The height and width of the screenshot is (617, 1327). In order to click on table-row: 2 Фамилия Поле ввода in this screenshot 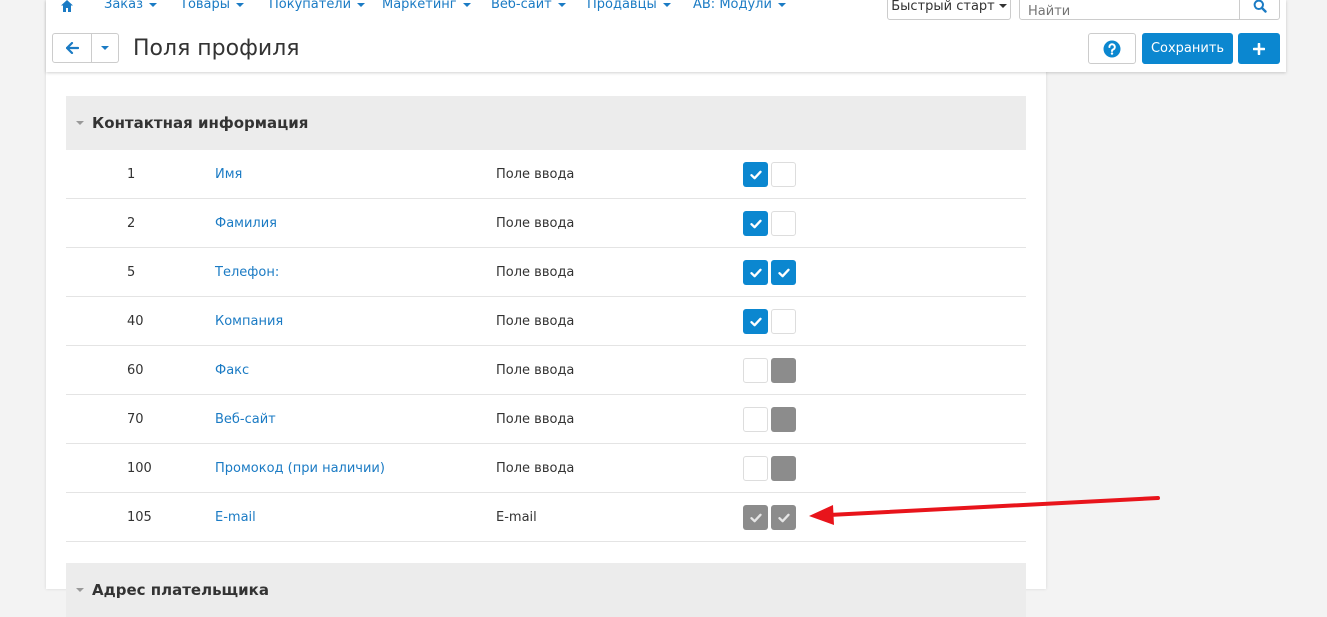, I will do `click(546, 223)`.